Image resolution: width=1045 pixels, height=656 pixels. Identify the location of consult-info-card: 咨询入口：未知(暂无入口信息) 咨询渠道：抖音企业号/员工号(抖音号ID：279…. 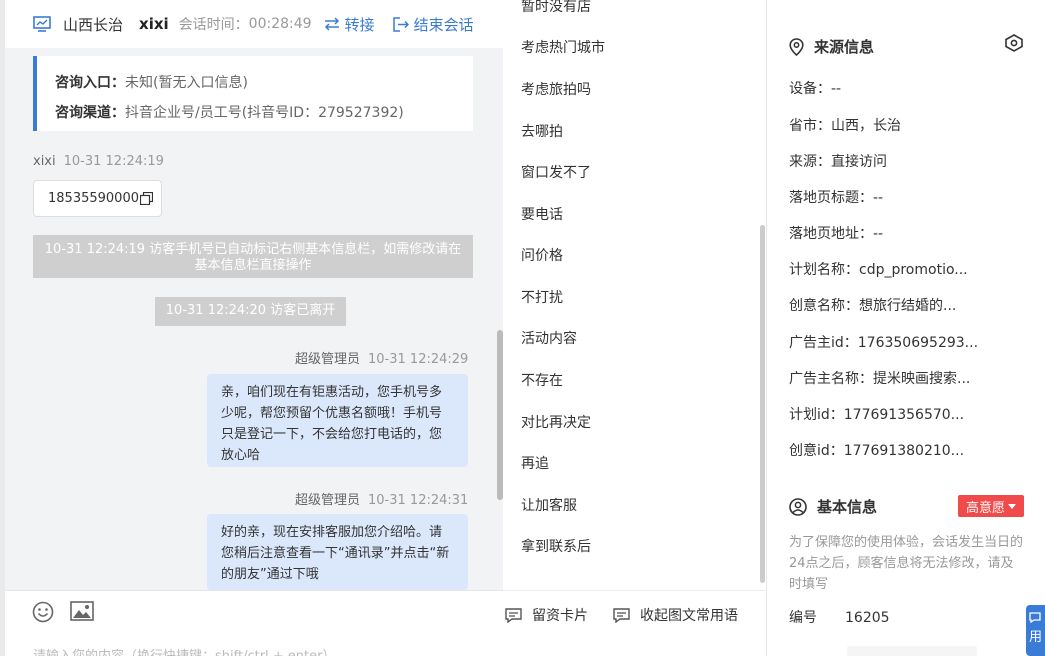
(253, 93).